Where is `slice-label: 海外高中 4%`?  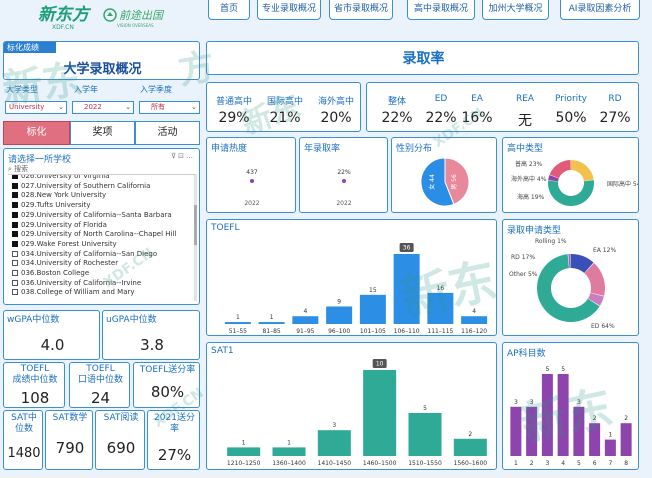
slice-label: 海外高中 4% is located at coordinates (529, 179).